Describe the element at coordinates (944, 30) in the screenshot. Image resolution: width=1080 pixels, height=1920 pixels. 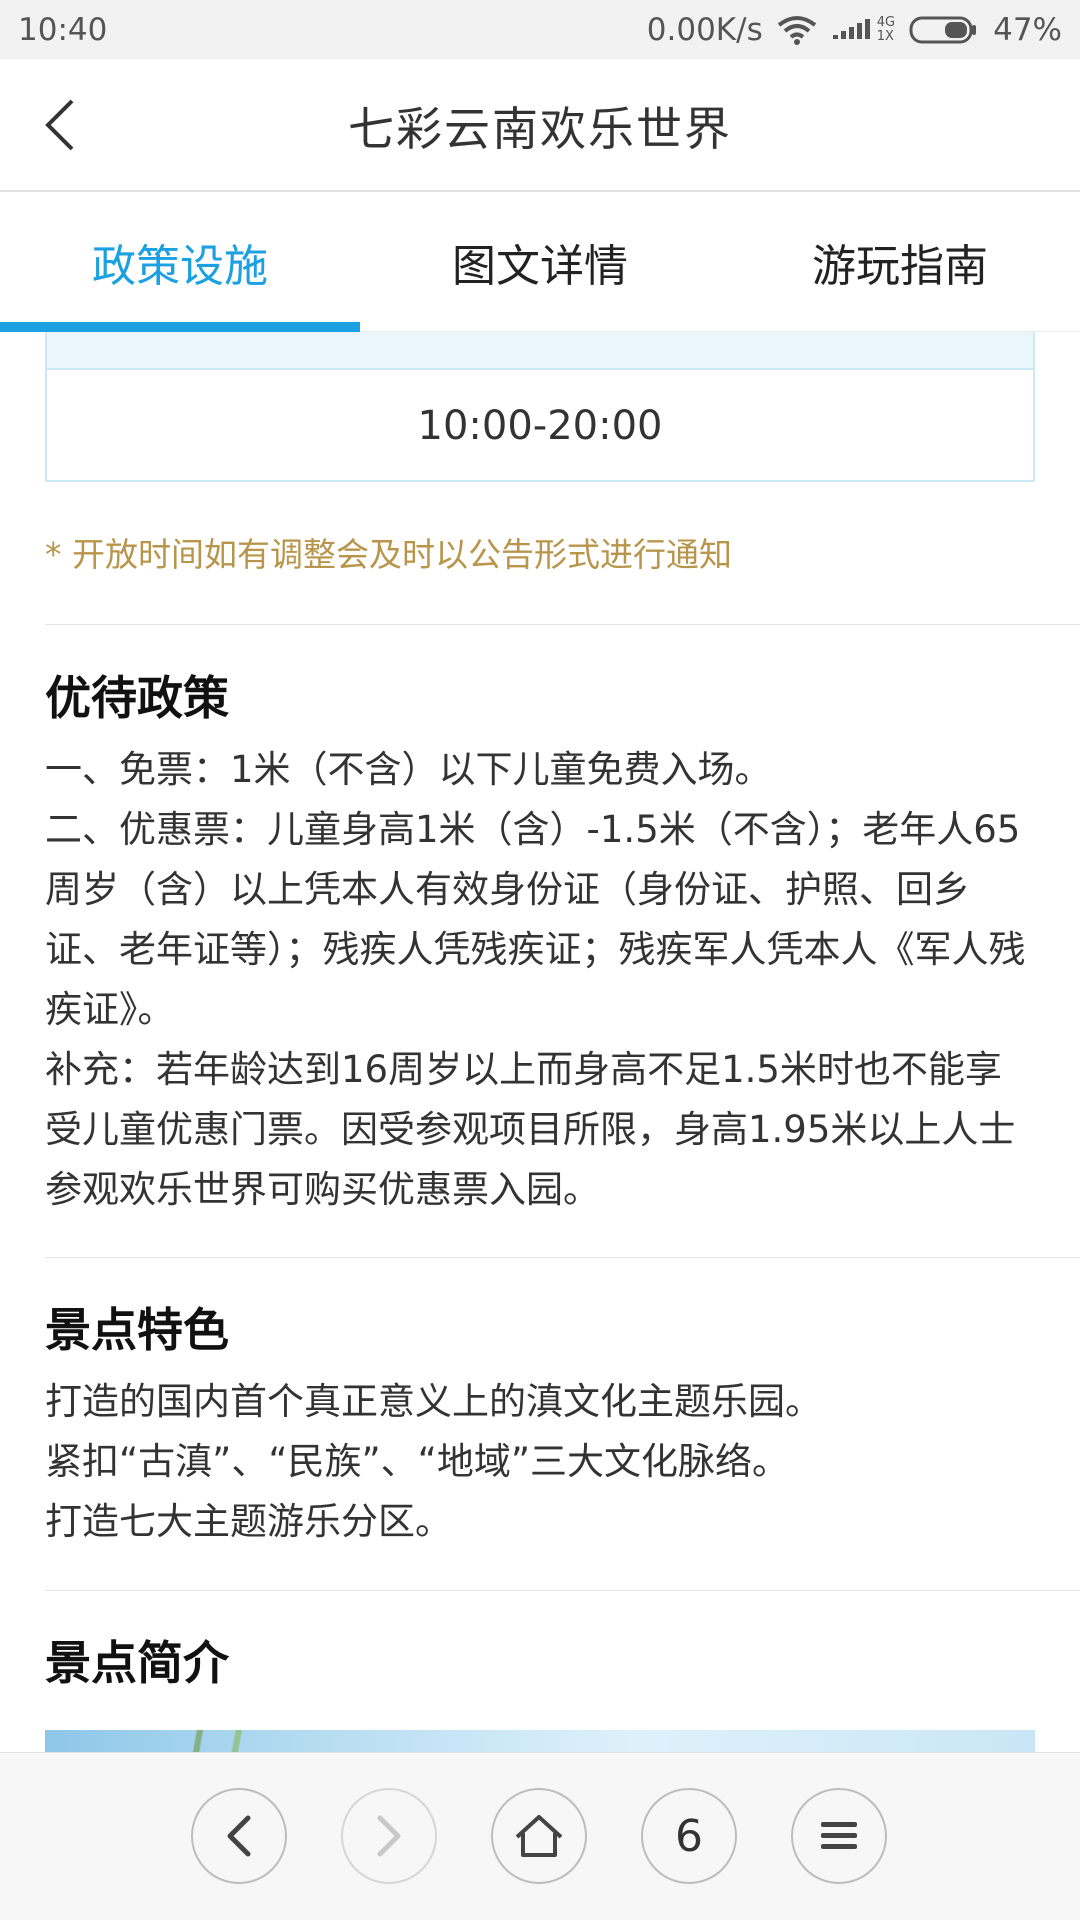
I see `battery-icon` at that location.